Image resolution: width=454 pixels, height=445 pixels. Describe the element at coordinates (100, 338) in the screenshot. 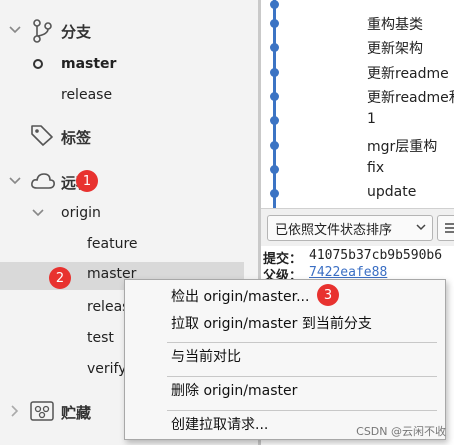

I see `remote-branch-test: test` at that location.